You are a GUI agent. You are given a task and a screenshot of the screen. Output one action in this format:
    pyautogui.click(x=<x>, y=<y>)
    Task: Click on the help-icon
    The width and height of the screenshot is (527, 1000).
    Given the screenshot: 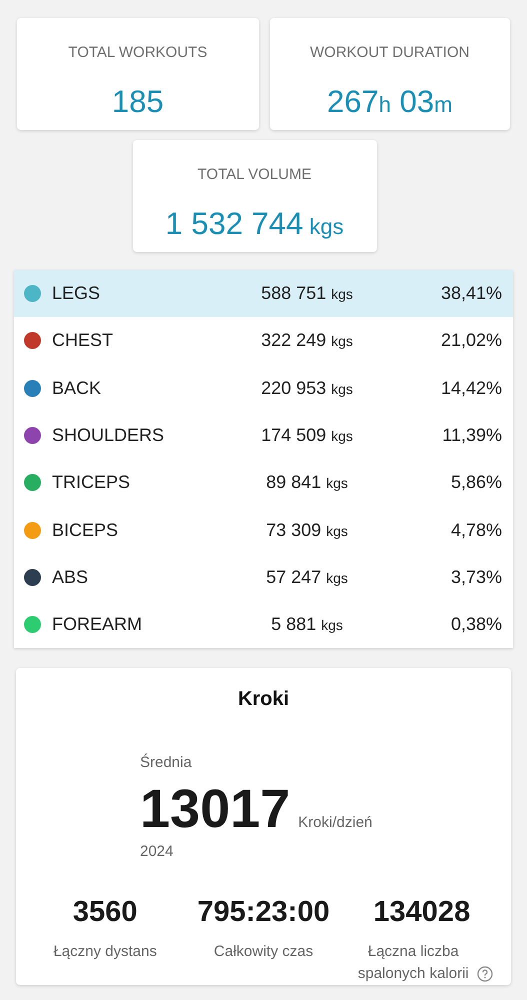 What is the action you would take?
    pyautogui.click(x=485, y=974)
    